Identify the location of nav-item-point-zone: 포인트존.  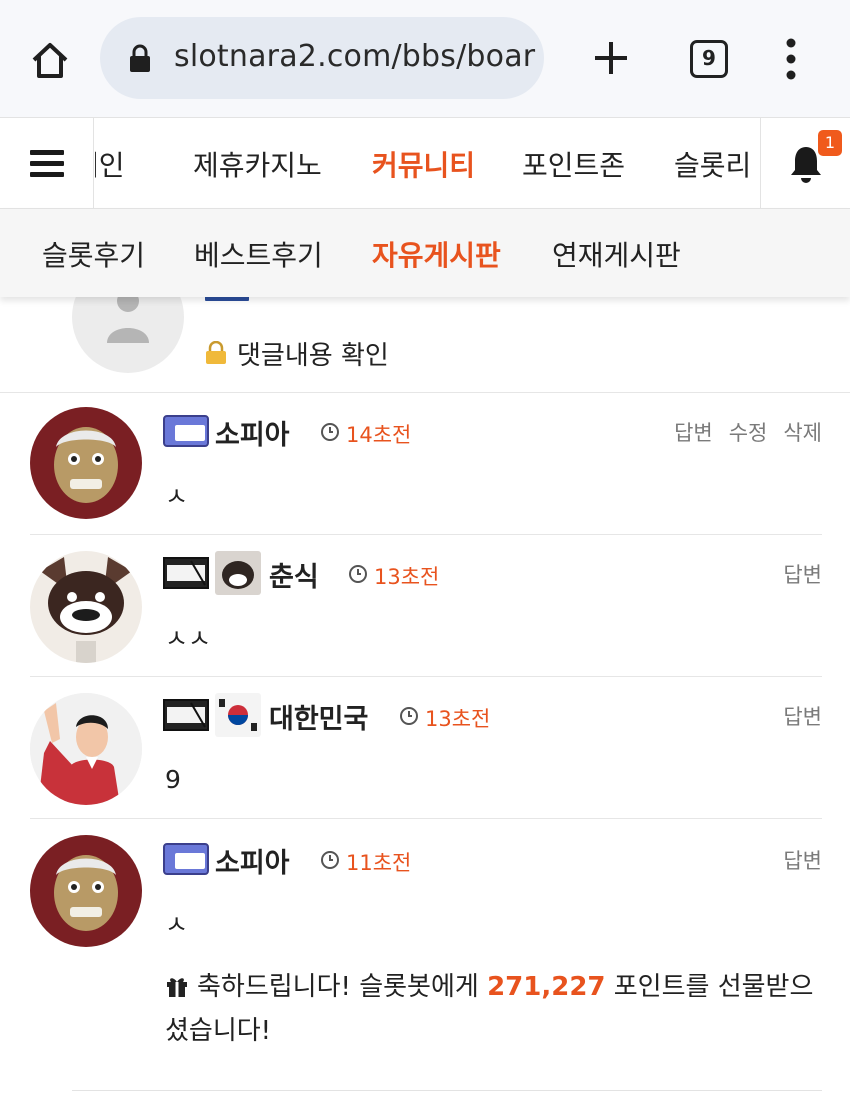
(573, 164).